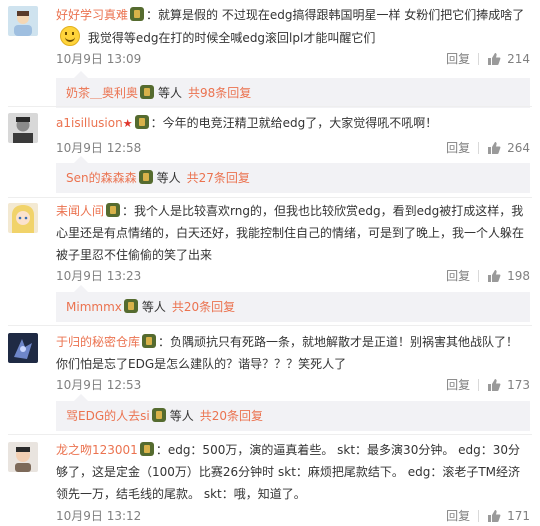  Describe the element at coordinates (293, 412) in the screenshot. I see `reply-summary: 骂EDG的人去si 等人 共20条回复` at that location.